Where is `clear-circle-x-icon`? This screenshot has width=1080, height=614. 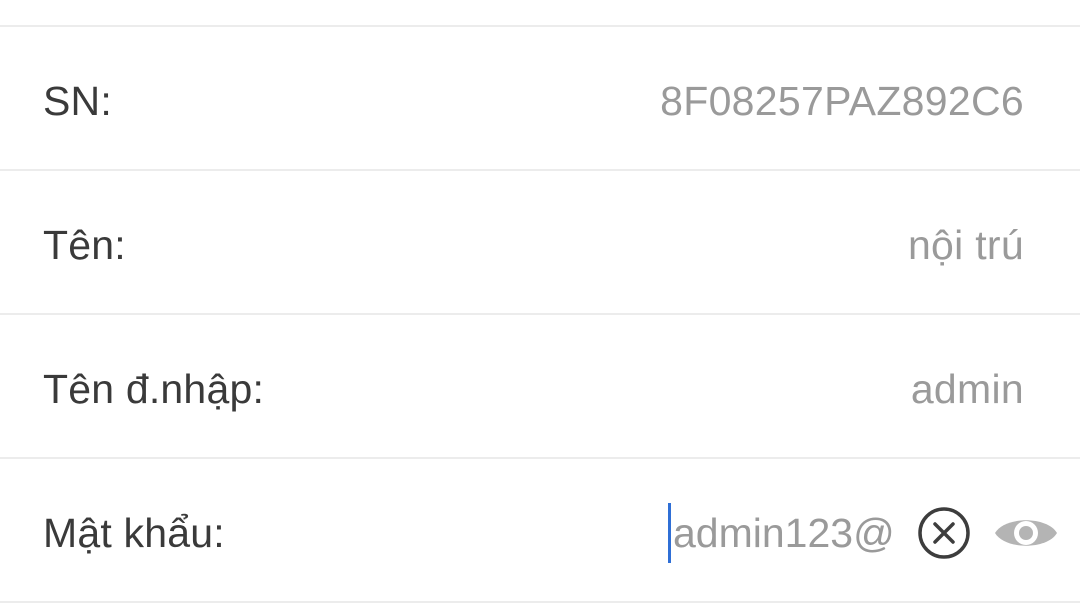
clear-circle-x-icon is located at coordinates (944, 533).